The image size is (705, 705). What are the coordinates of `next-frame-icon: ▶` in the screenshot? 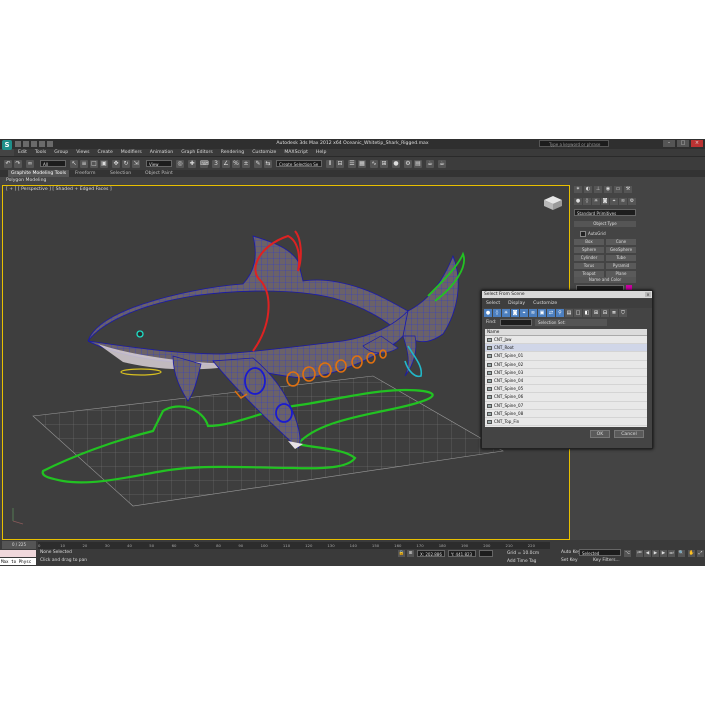 It's located at (663, 553).